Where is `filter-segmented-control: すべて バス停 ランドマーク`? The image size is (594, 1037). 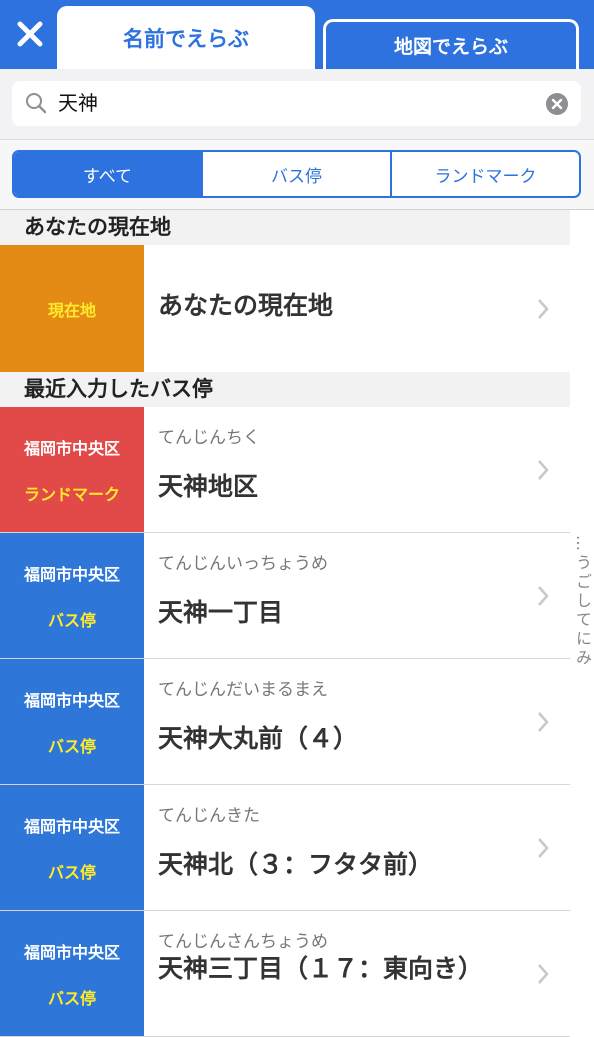
filter-segmented-control: すべて バス停 ランドマーク is located at coordinates (296, 174).